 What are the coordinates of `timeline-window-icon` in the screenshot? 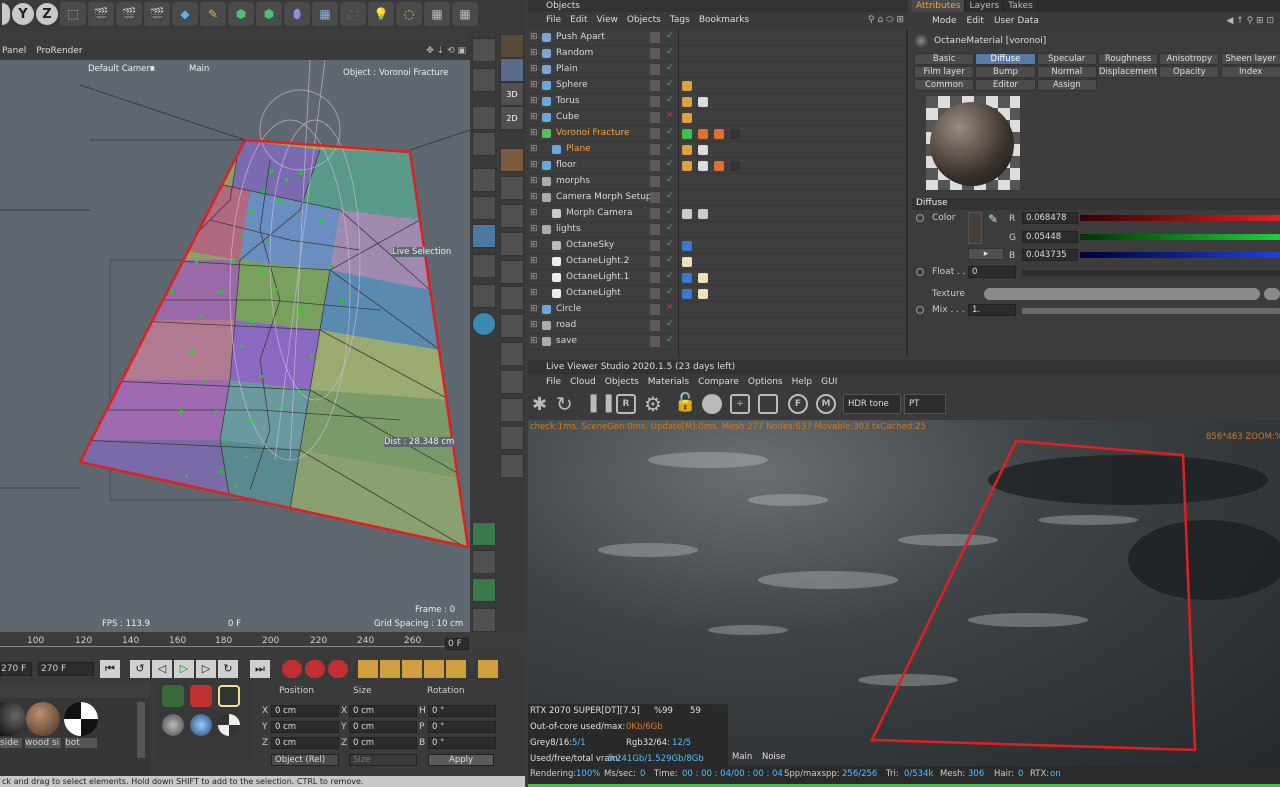 It's located at (488, 669).